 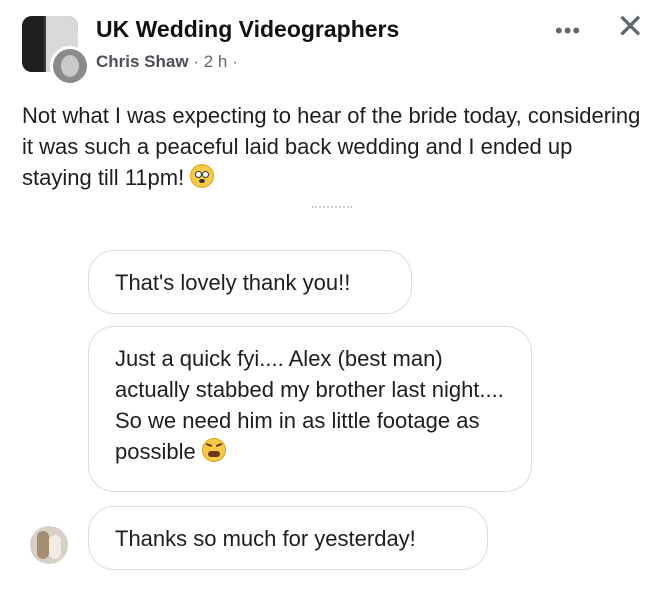 What do you see at coordinates (265, 538) in the screenshot?
I see `message-text: Thanks so much for yesterday!` at bounding box center [265, 538].